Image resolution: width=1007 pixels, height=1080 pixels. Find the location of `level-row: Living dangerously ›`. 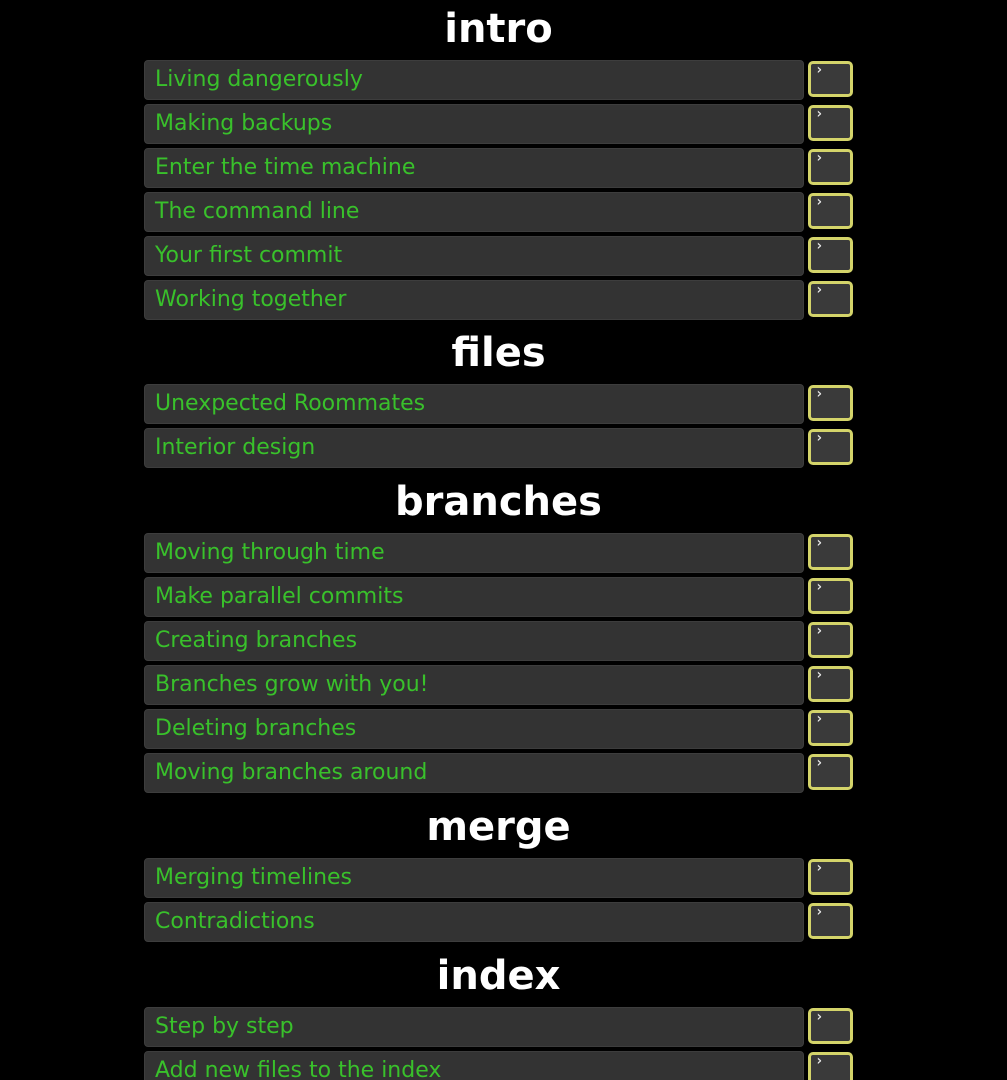

level-row: Living dangerously › is located at coordinates (503, 82).